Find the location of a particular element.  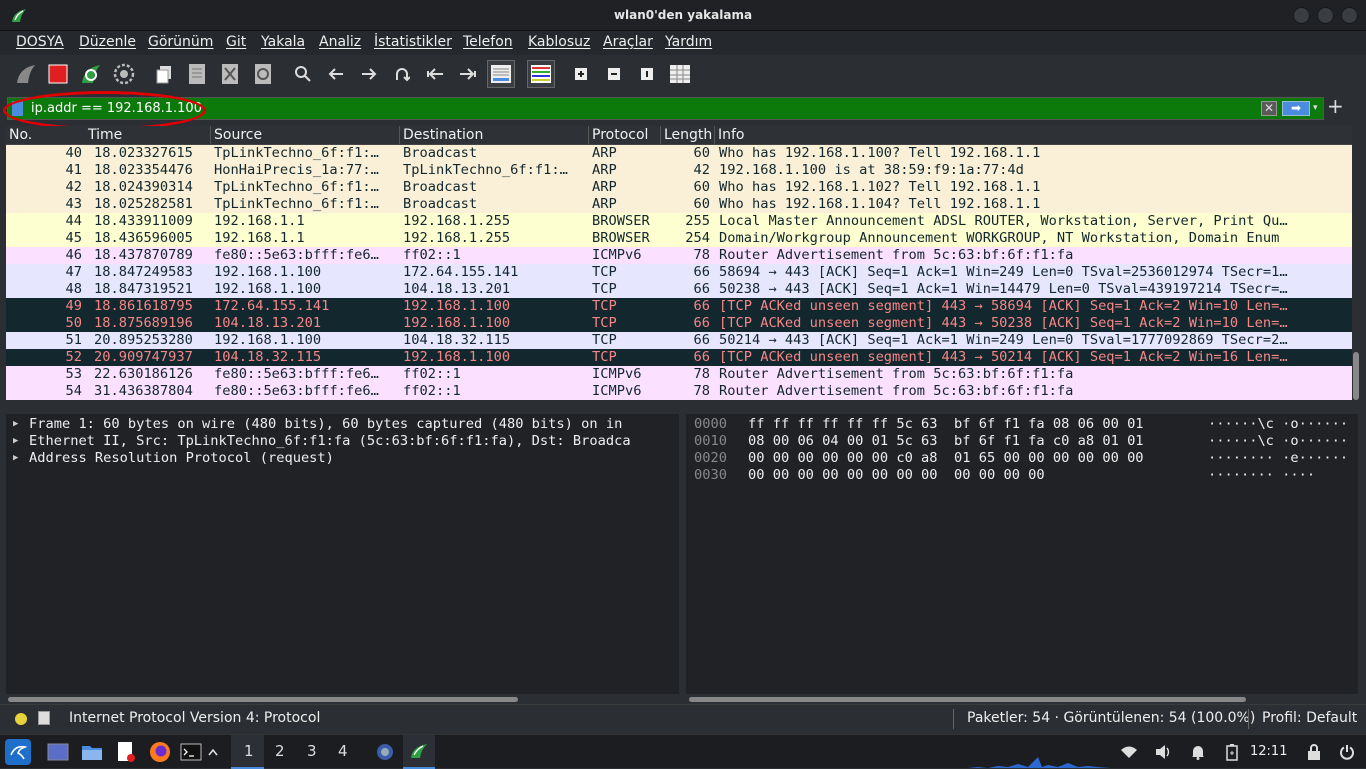

text-editor-icon is located at coordinates (126, 752).